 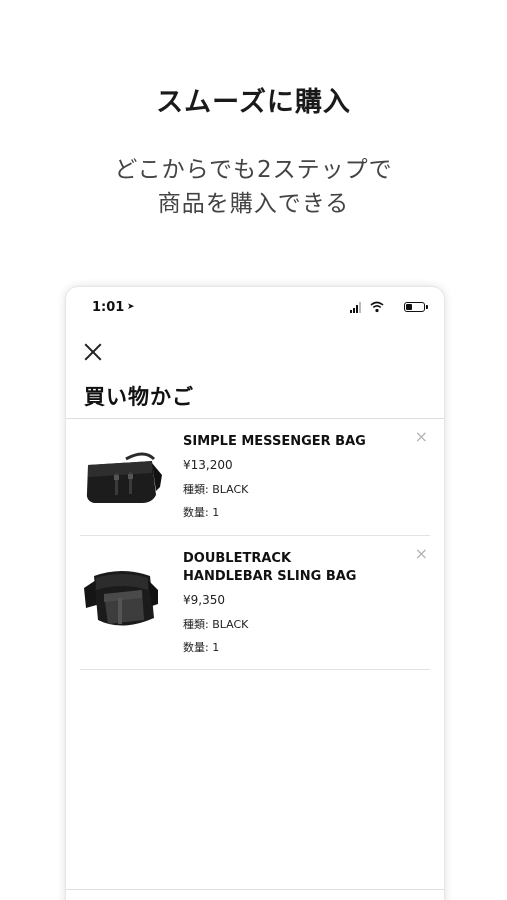 What do you see at coordinates (377, 307) in the screenshot?
I see `wifi-icon` at bounding box center [377, 307].